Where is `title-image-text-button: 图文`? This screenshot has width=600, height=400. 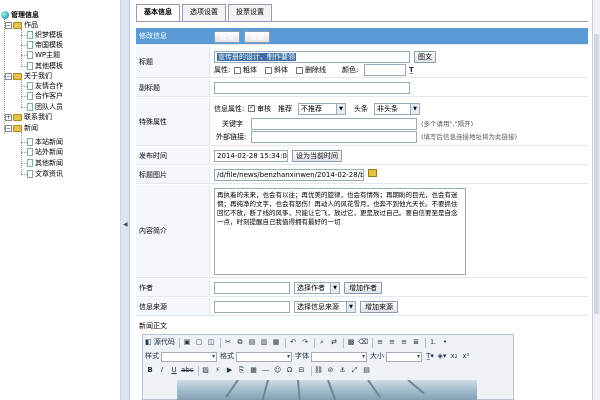 title-image-text-button: 图文 is located at coordinates (425, 57).